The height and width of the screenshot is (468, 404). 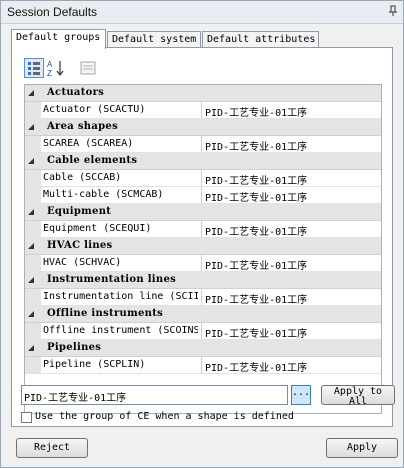 I want to click on property-pages-icon, so click(x=88, y=68).